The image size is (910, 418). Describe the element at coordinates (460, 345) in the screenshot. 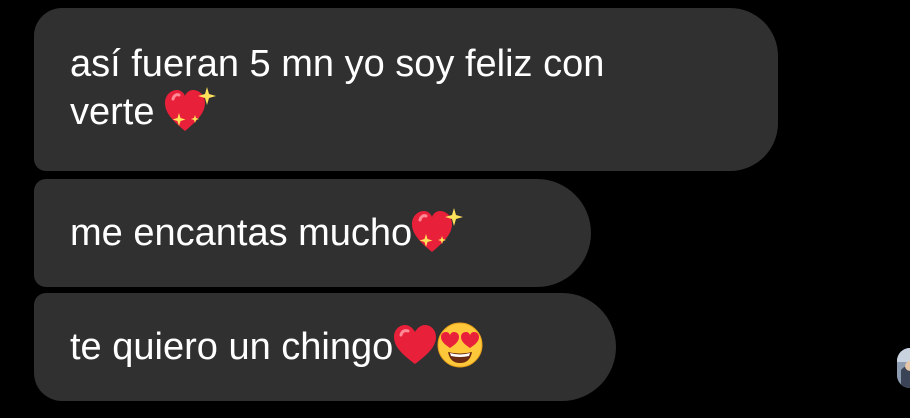

I see `heart-eyes-face-icon` at that location.